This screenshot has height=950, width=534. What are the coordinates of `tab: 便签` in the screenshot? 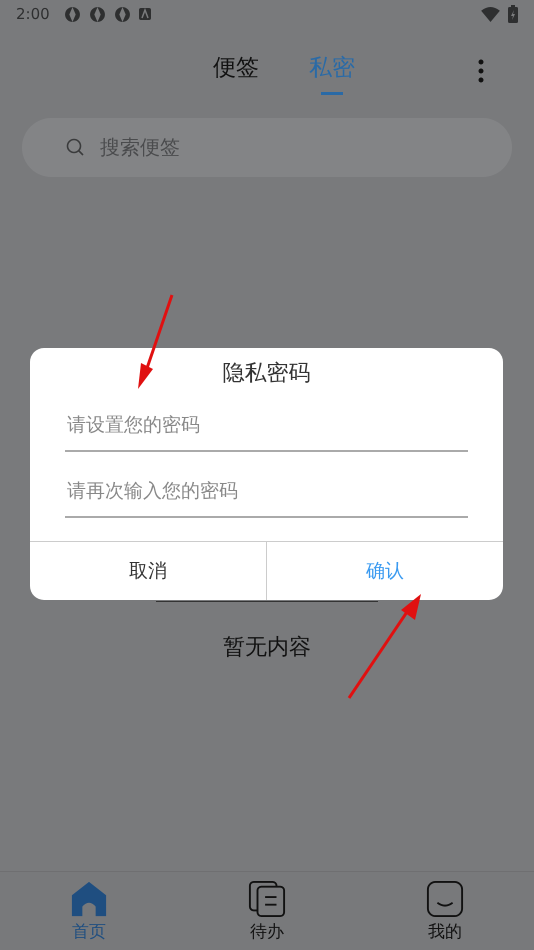 It's located at (236, 71).